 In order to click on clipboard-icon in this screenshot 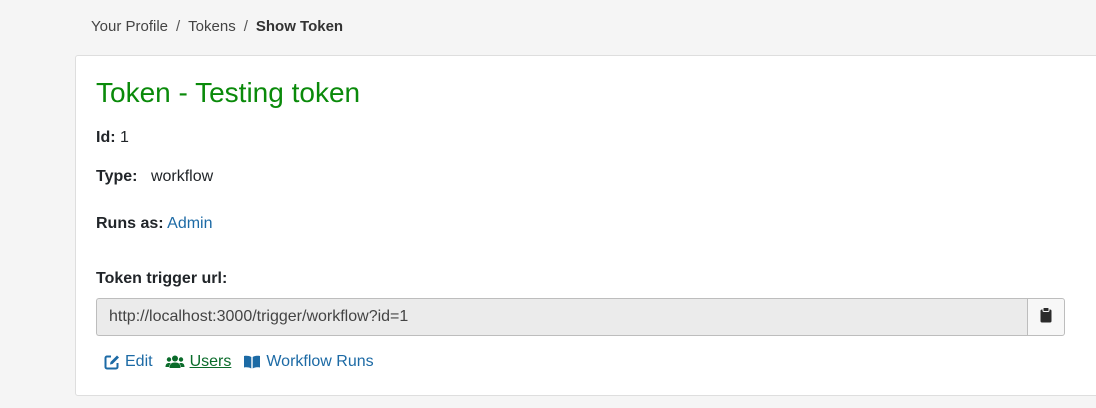, I will do `click(1046, 317)`.